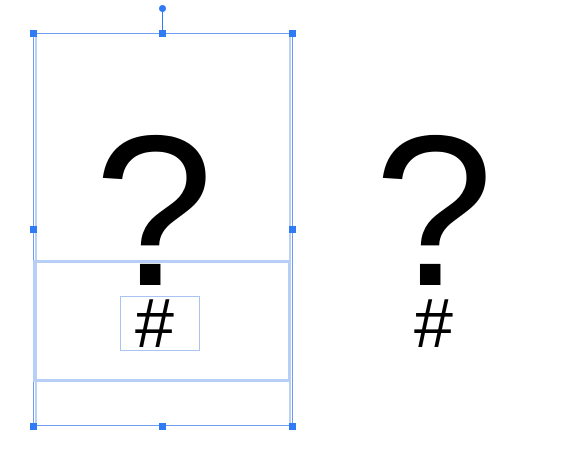 The image size is (565, 466). Describe the element at coordinates (33, 229) in the screenshot. I see `resize-handle-middle-left` at that location.